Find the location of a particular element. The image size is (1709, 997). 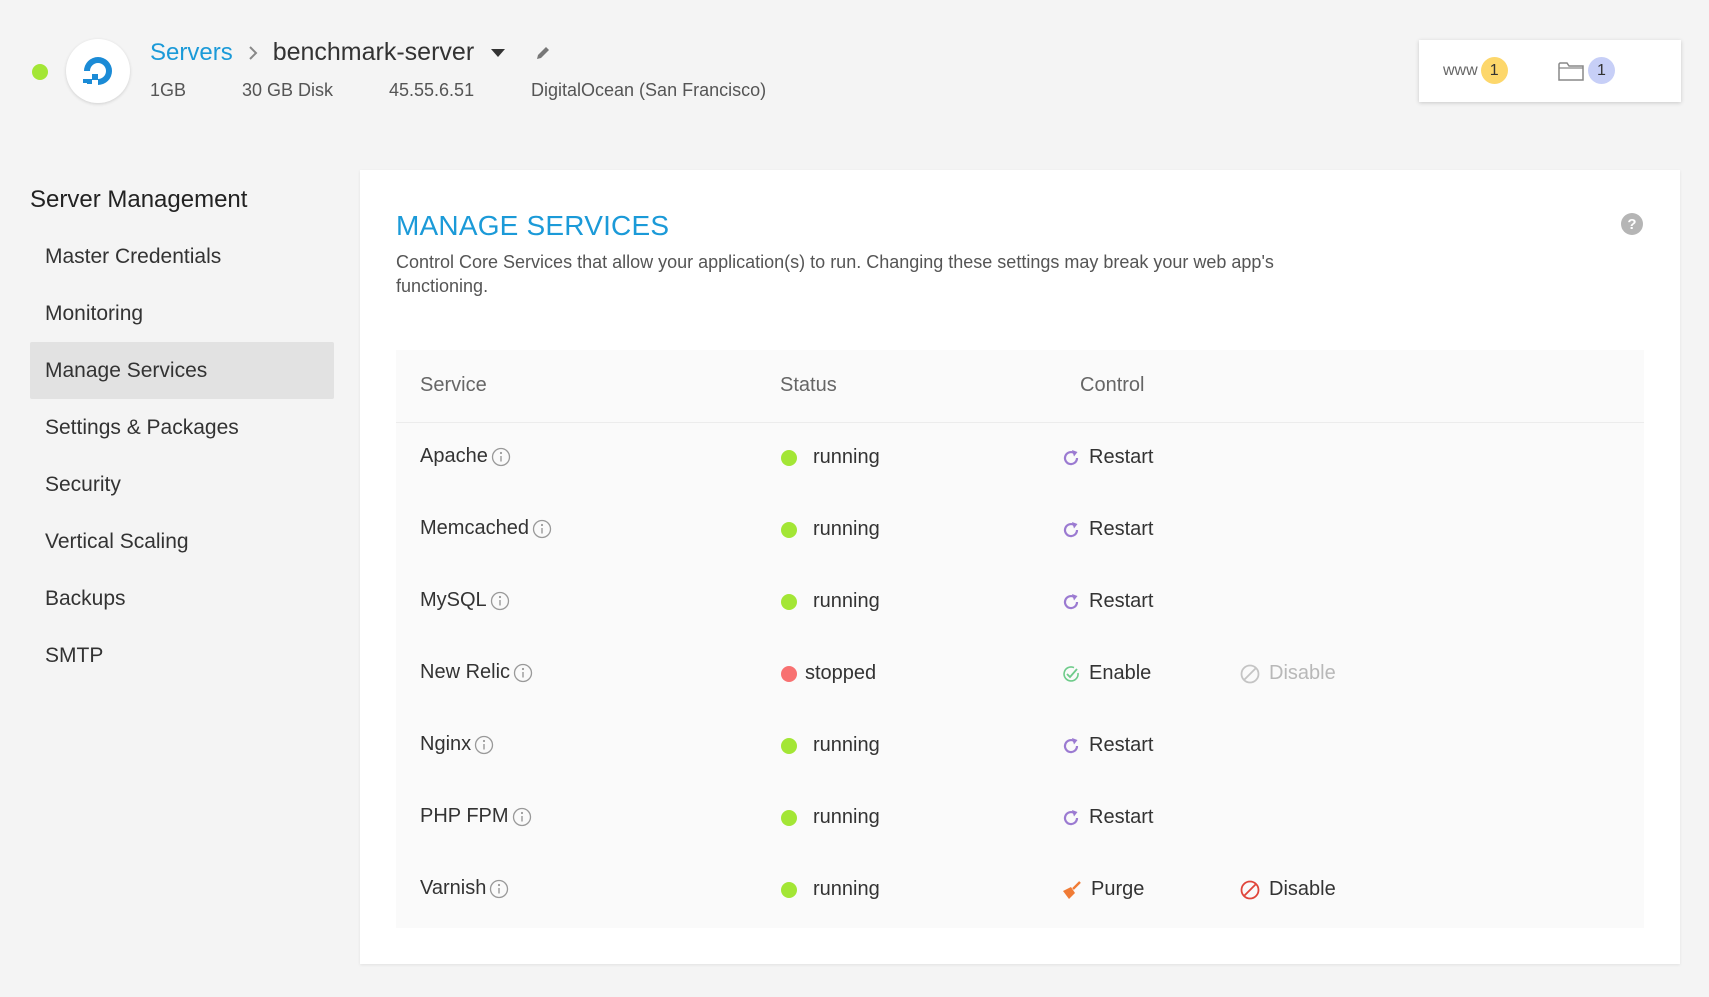

service-name-cell: Varnish is located at coordinates (465, 888).